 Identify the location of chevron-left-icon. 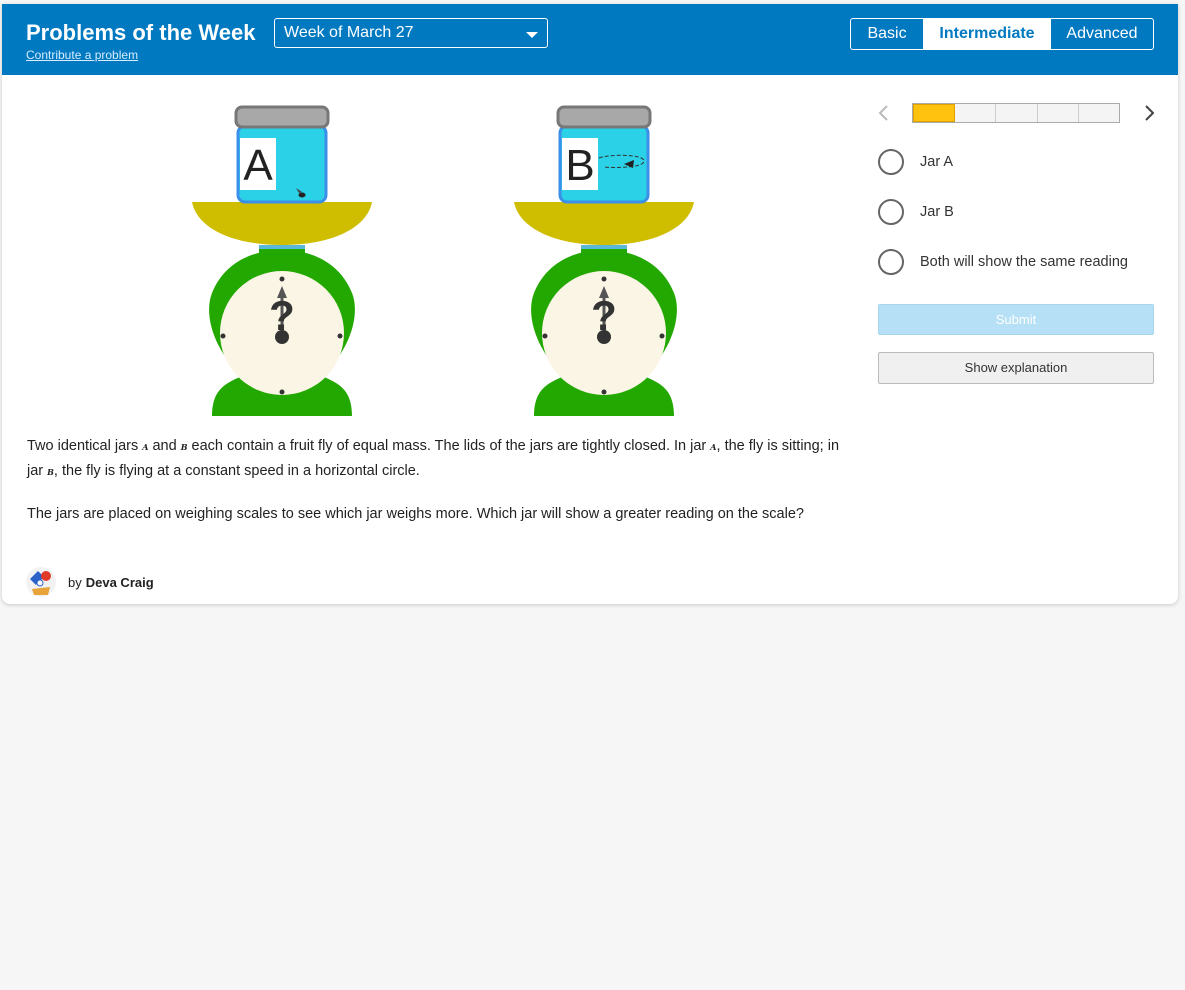
(884, 113).